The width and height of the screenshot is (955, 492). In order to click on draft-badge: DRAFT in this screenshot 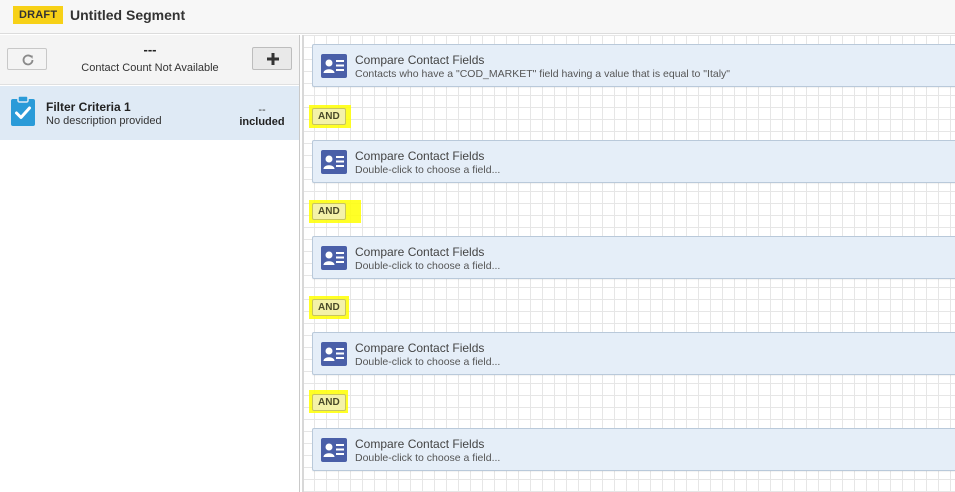, I will do `click(38, 15)`.